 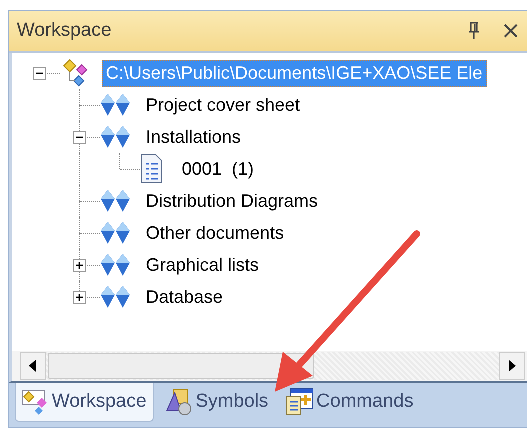 I want to click on tree-item: Other documents, so click(x=215, y=233).